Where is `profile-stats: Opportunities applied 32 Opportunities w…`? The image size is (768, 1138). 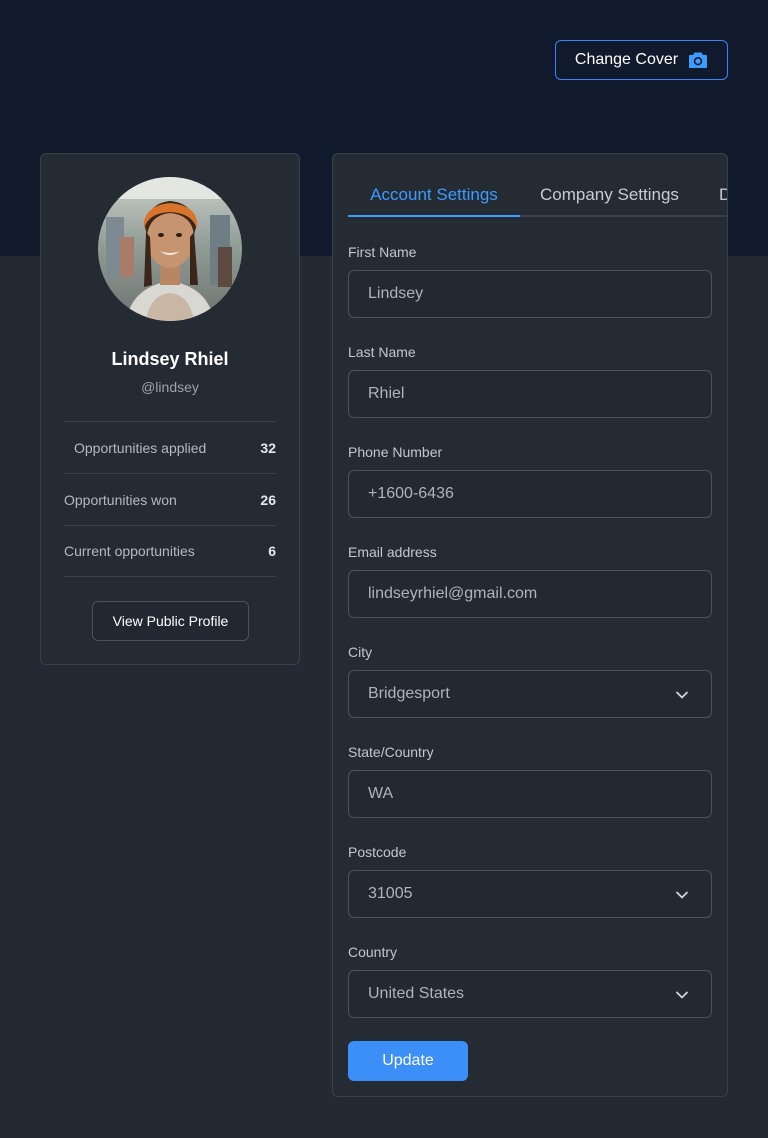 profile-stats: Opportunities applied 32 Opportunities w… is located at coordinates (170, 499).